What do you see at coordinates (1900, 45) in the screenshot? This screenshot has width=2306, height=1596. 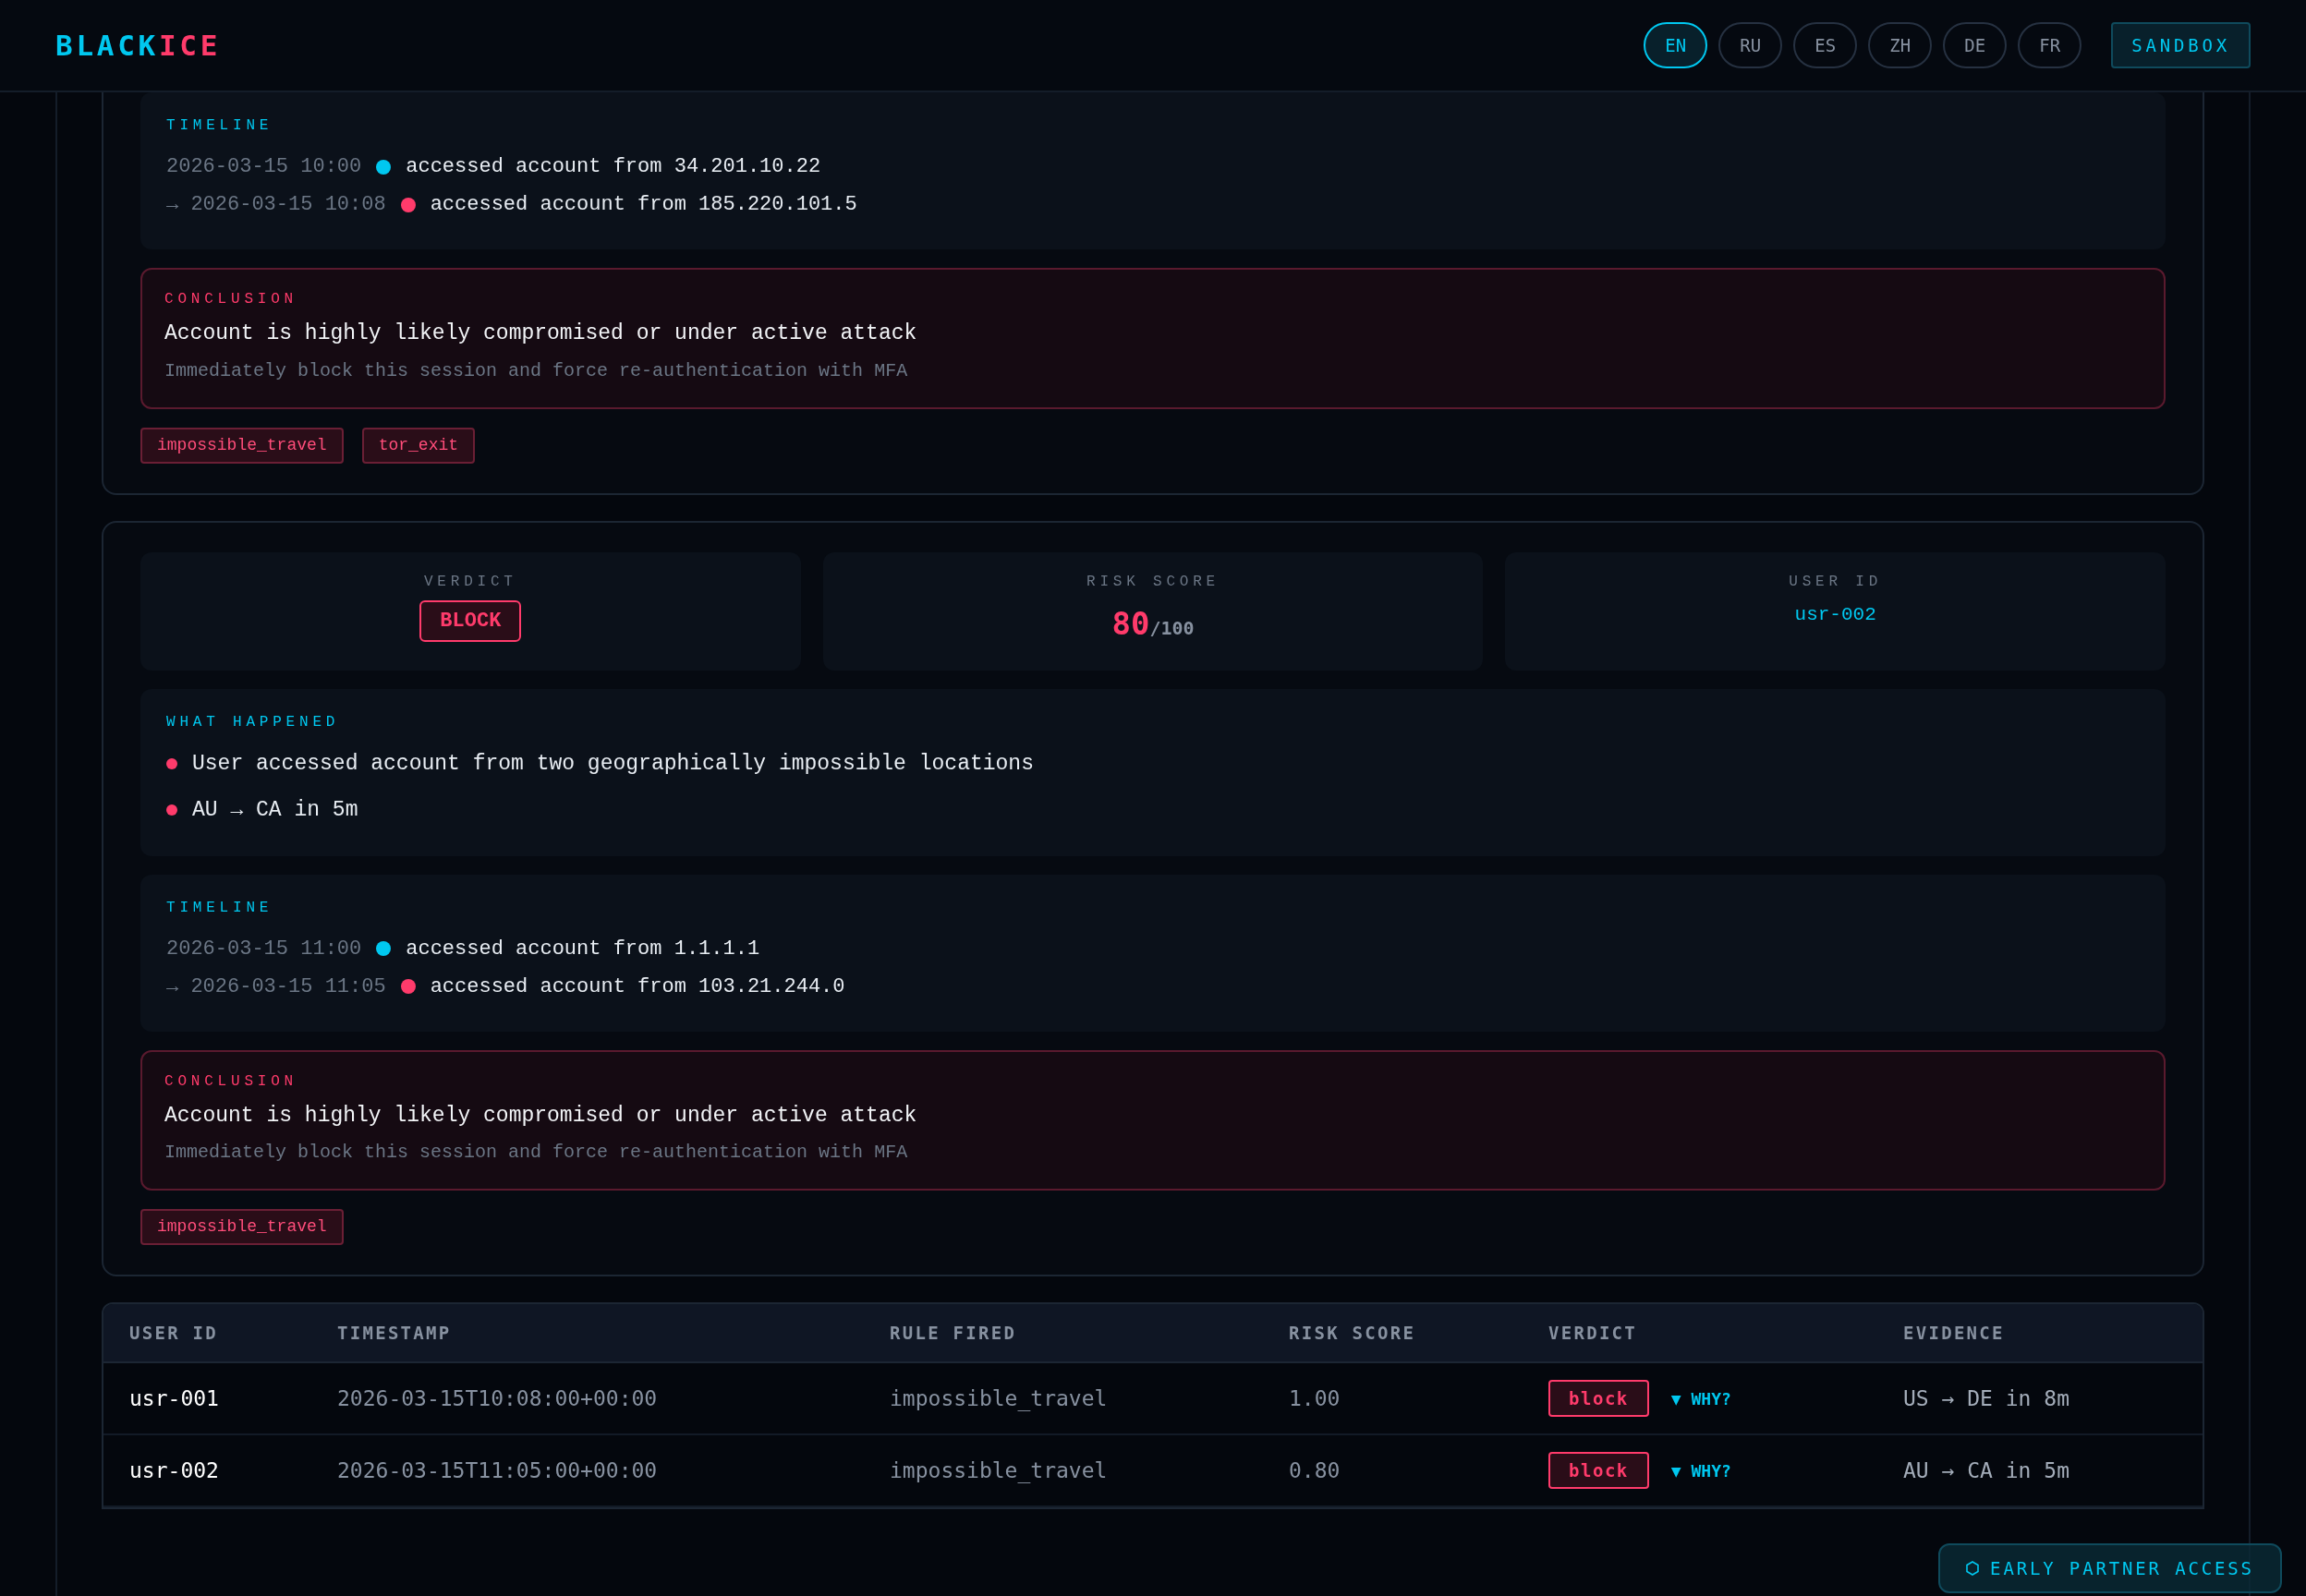 I see `language-button: ZH` at bounding box center [1900, 45].